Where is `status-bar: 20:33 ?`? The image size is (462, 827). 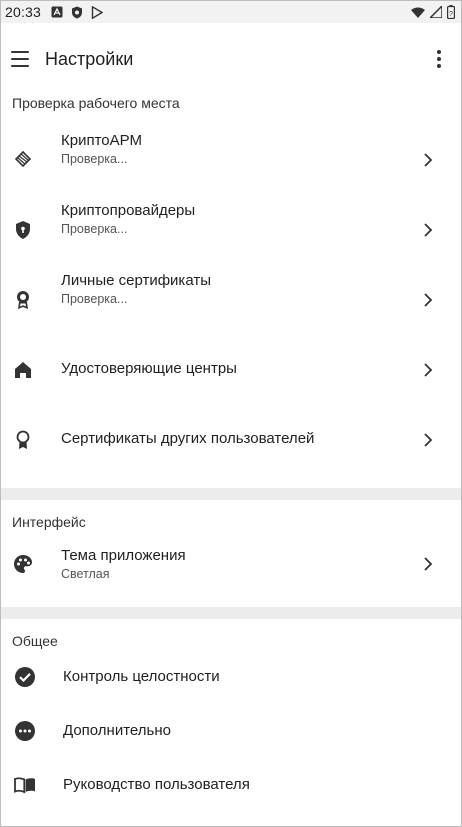
status-bar: 20:33 ? is located at coordinates (231, 12).